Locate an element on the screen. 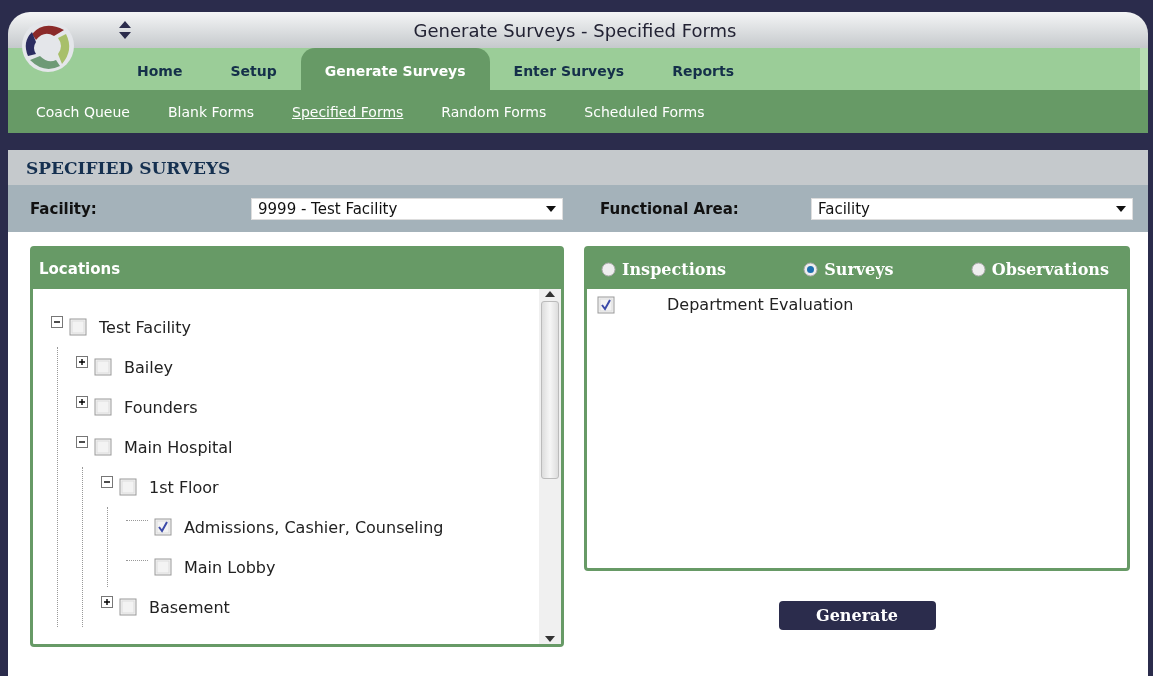 This screenshot has height=676, width=1153. sort-icon is located at coordinates (125, 30).